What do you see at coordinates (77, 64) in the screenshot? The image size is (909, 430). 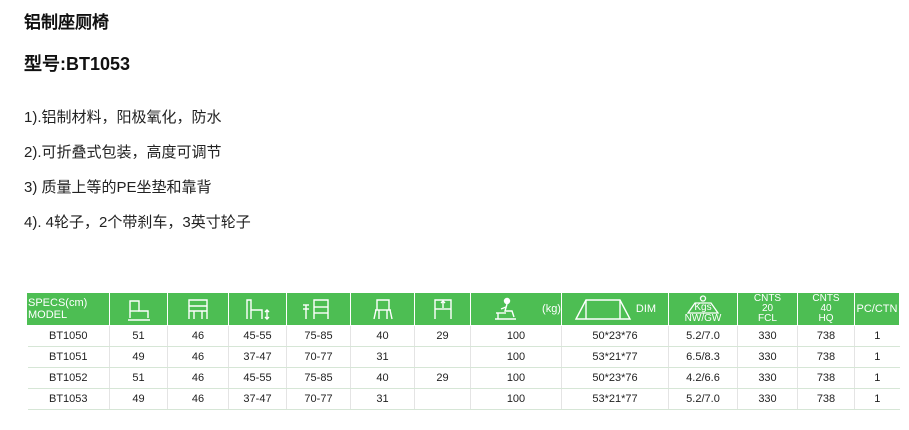 I see `model-number: 型号:BT1053` at bounding box center [77, 64].